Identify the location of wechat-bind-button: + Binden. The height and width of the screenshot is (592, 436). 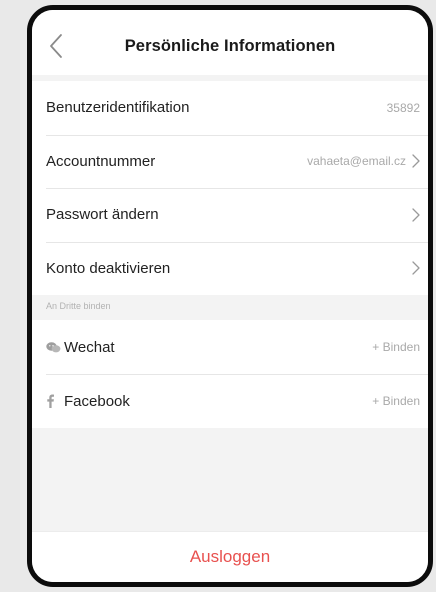
(396, 347).